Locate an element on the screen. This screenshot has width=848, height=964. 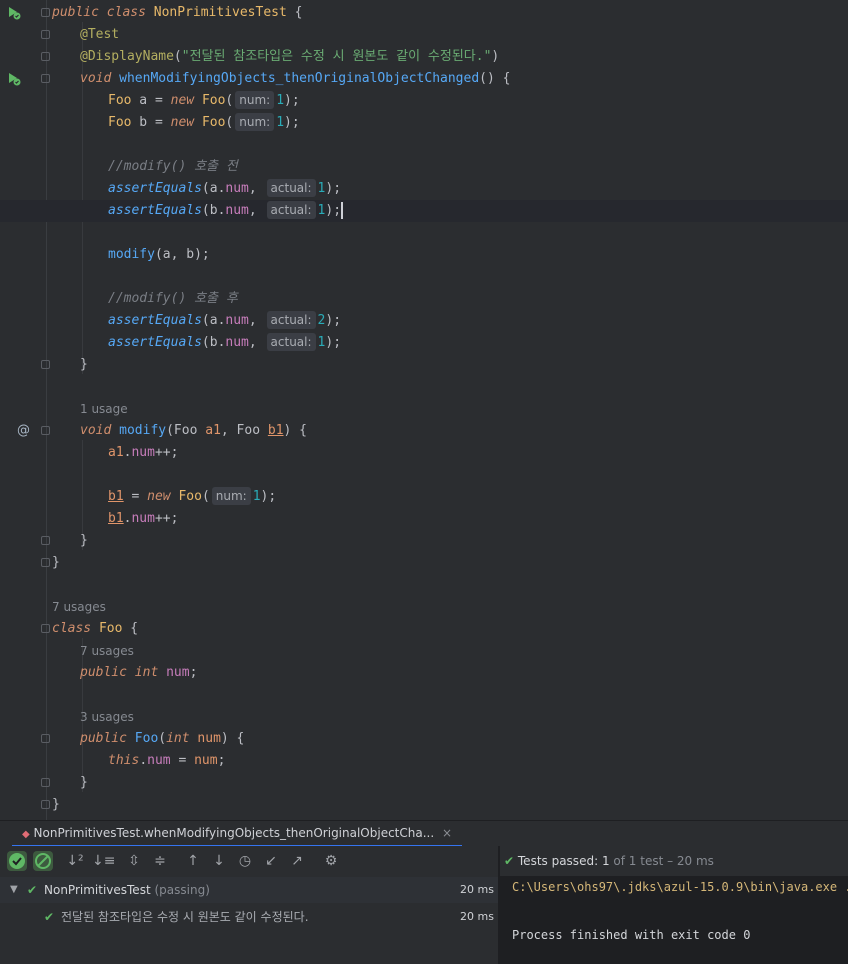
code-line: //modify() 호출 전 is located at coordinates (424, 167).